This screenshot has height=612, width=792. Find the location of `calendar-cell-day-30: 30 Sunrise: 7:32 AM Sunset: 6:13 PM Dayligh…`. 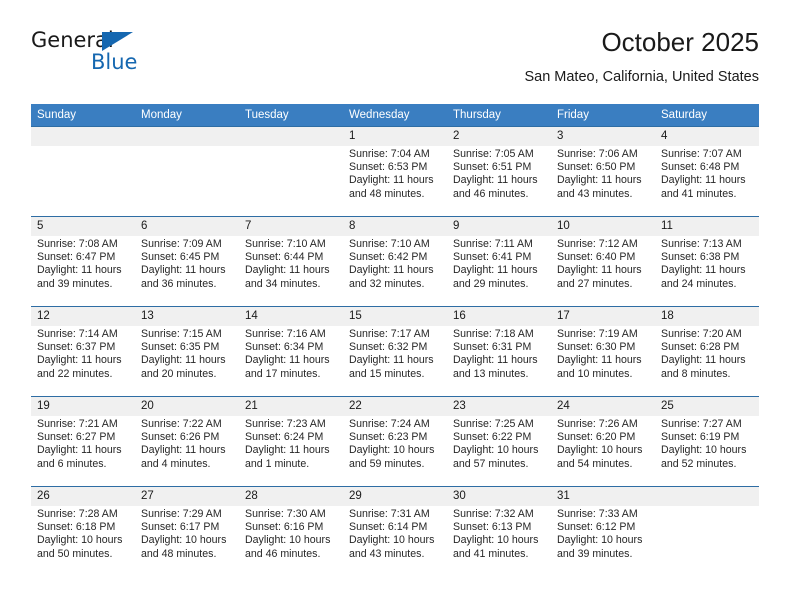

calendar-cell-day-30: 30 Sunrise: 7:32 AM Sunset: 6:13 PM Dayligh… is located at coordinates (499, 531).